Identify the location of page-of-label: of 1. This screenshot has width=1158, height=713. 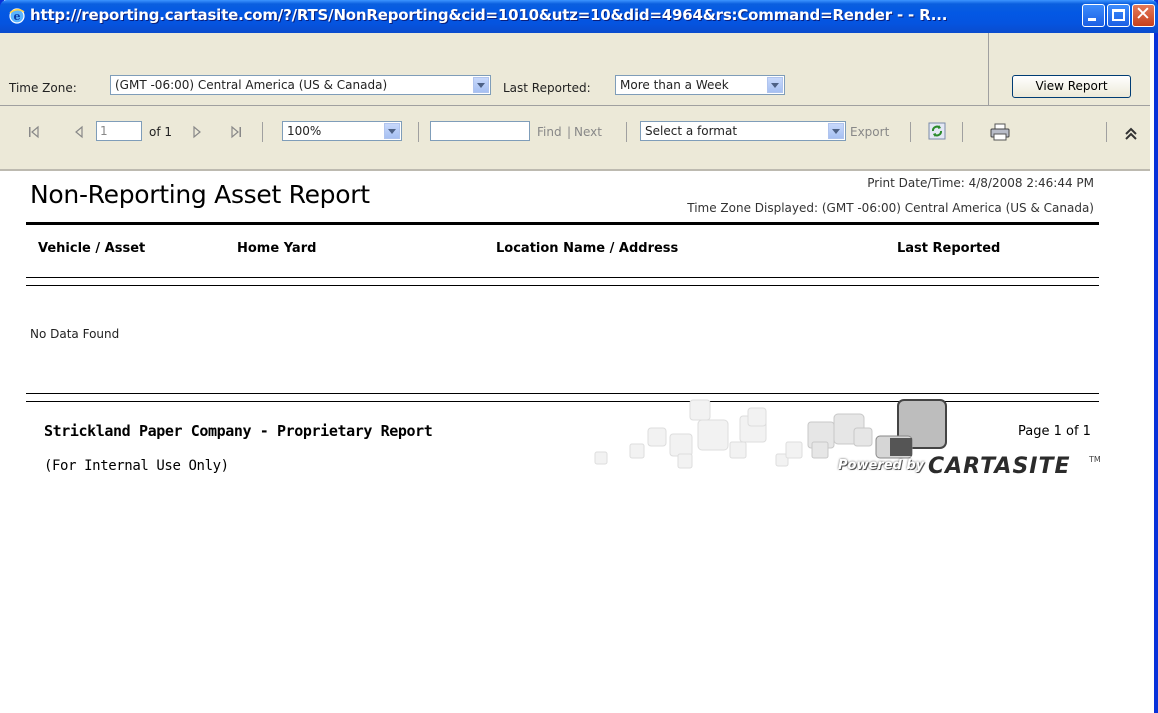
(161, 132).